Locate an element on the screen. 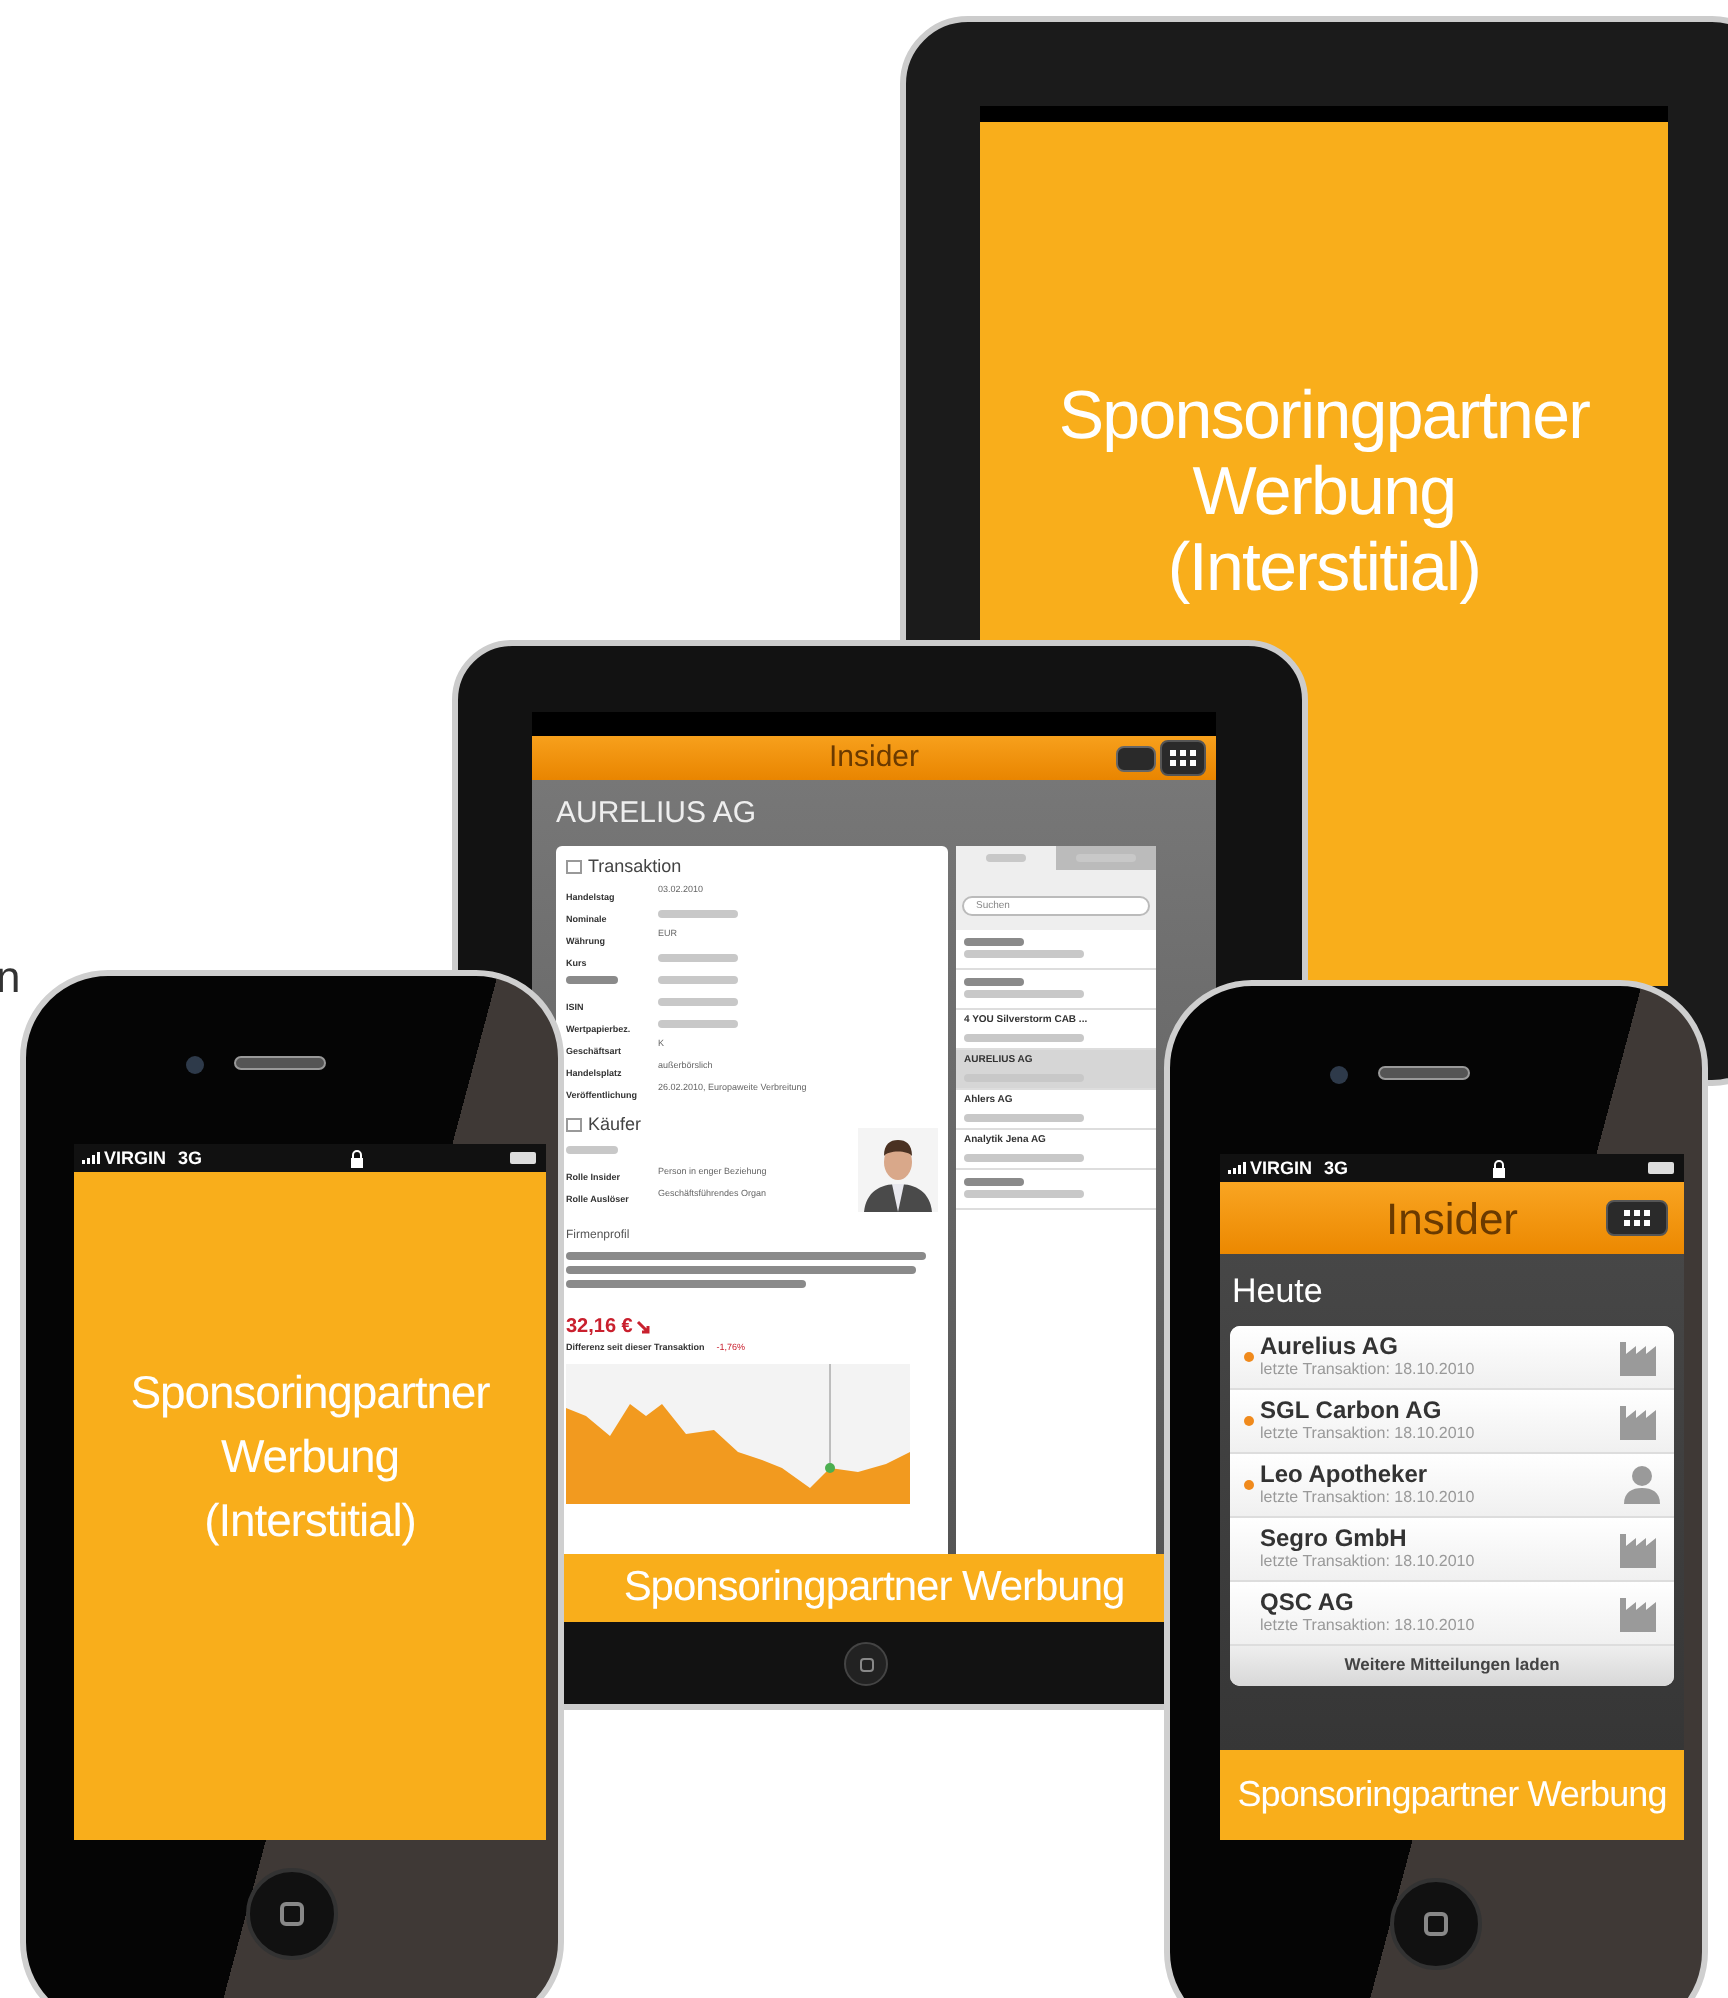  item-name: Segro GmbH is located at coordinates (1333, 1538).